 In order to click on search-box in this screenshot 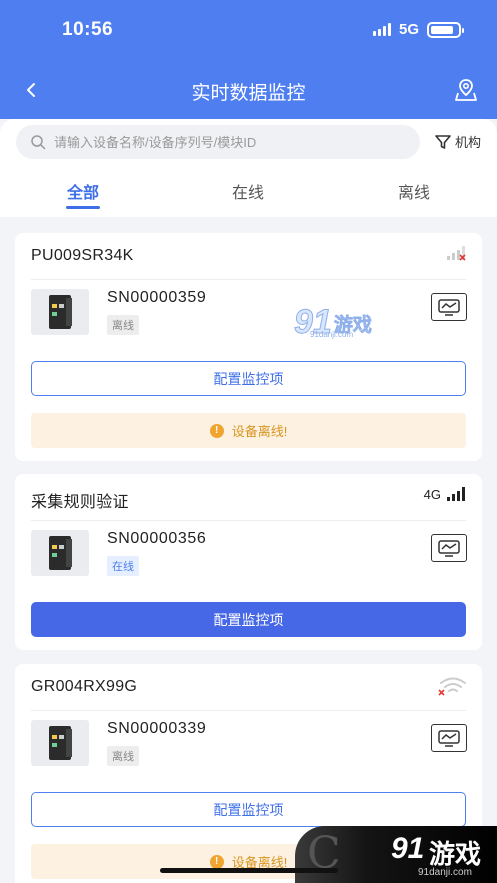, I will do `click(218, 142)`.